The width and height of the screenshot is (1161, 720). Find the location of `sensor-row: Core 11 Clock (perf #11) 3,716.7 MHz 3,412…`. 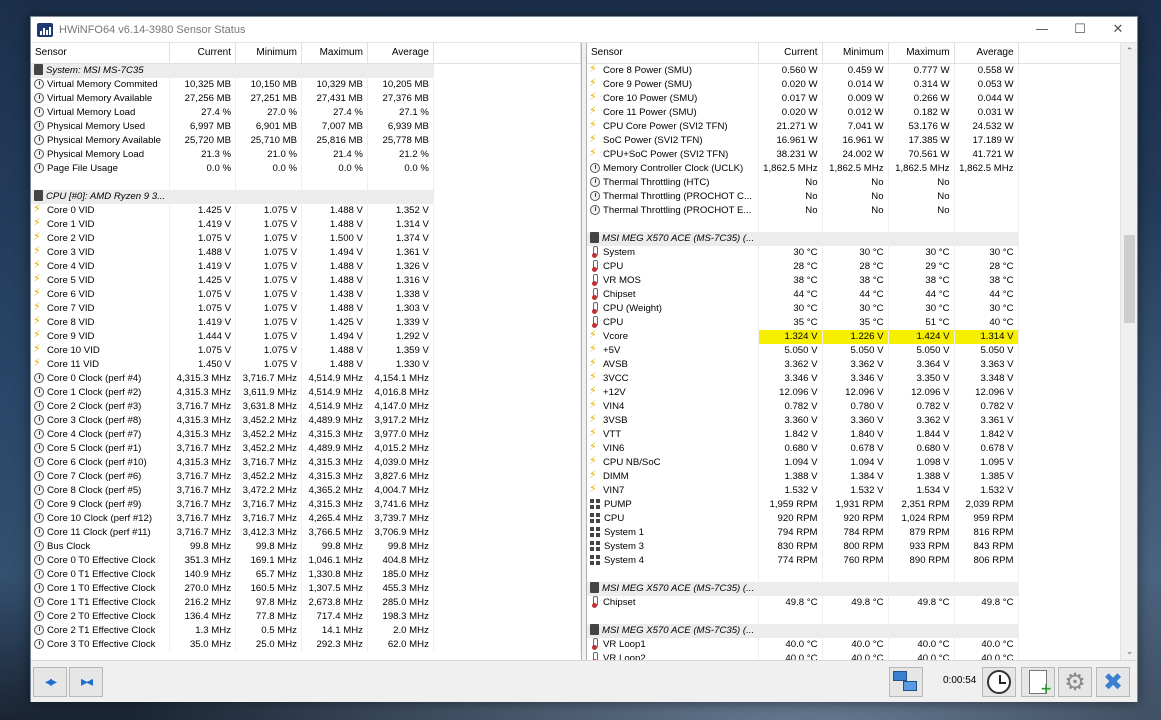

sensor-row: Core 11 Clock (perf #11) 3,716.7 MHz 3,412… is located at coordinates (306, 532).